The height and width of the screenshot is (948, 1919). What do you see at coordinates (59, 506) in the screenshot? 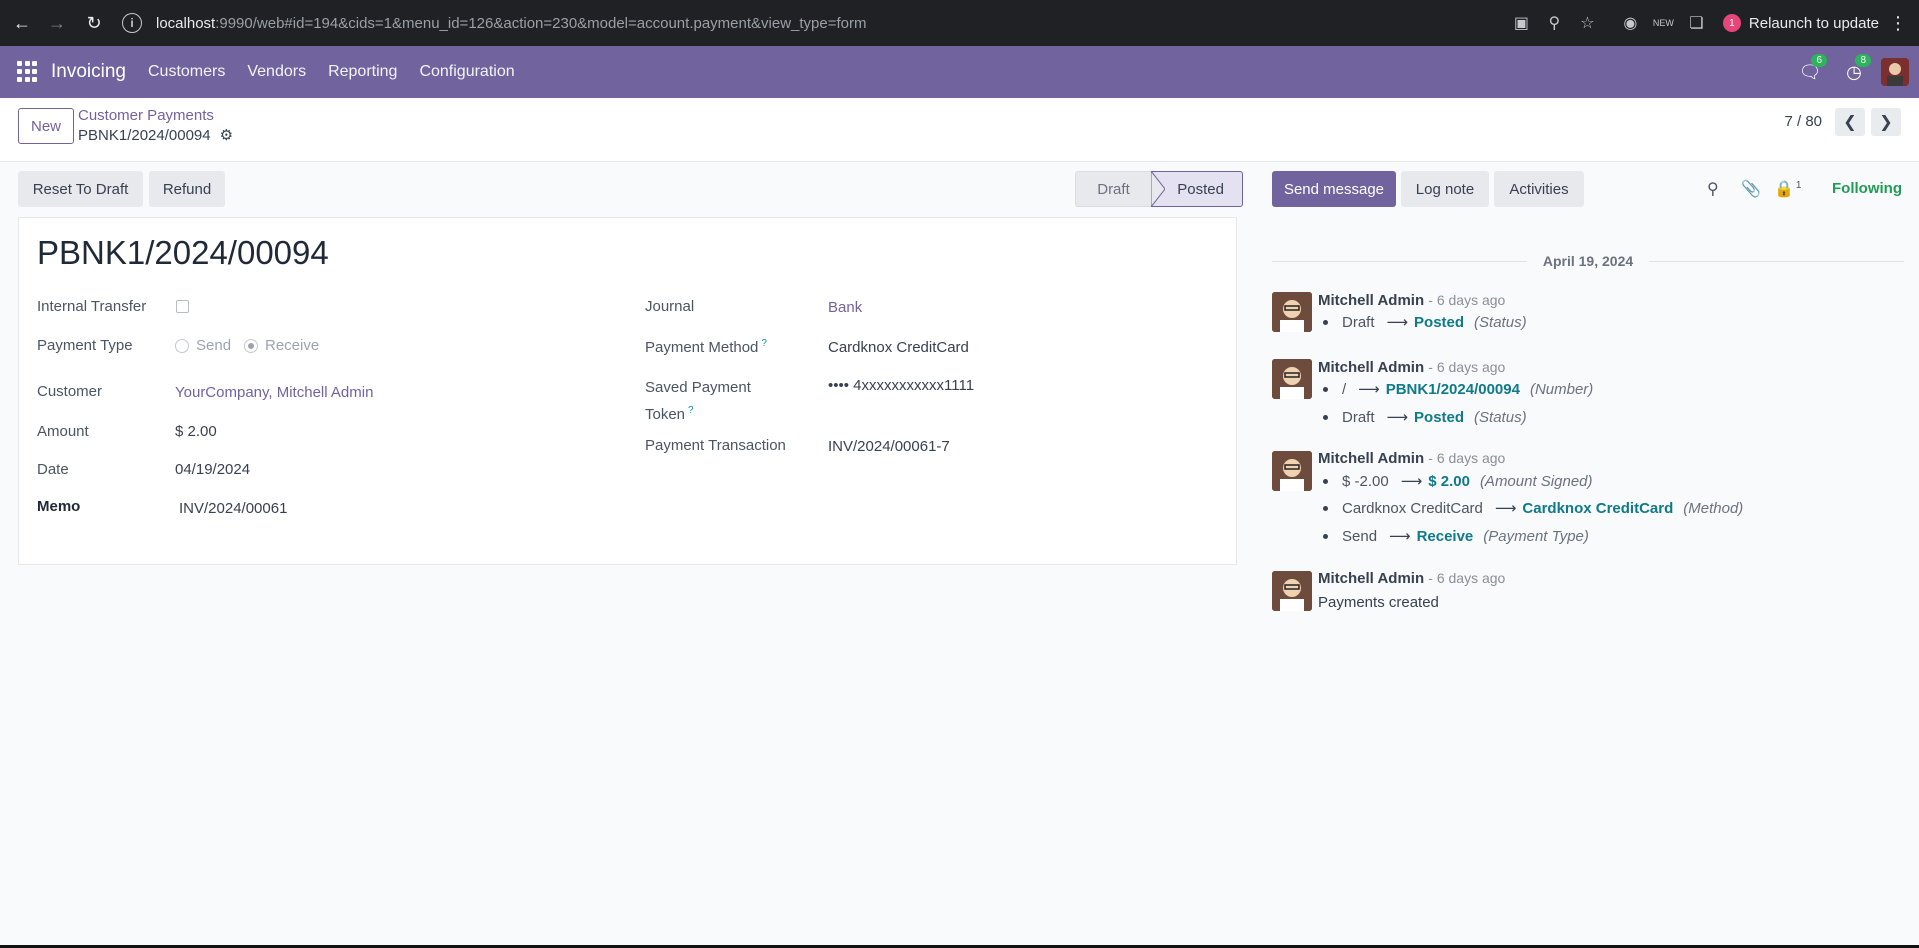
I see `memo-label: Memo` at bounding box center [59, 506].